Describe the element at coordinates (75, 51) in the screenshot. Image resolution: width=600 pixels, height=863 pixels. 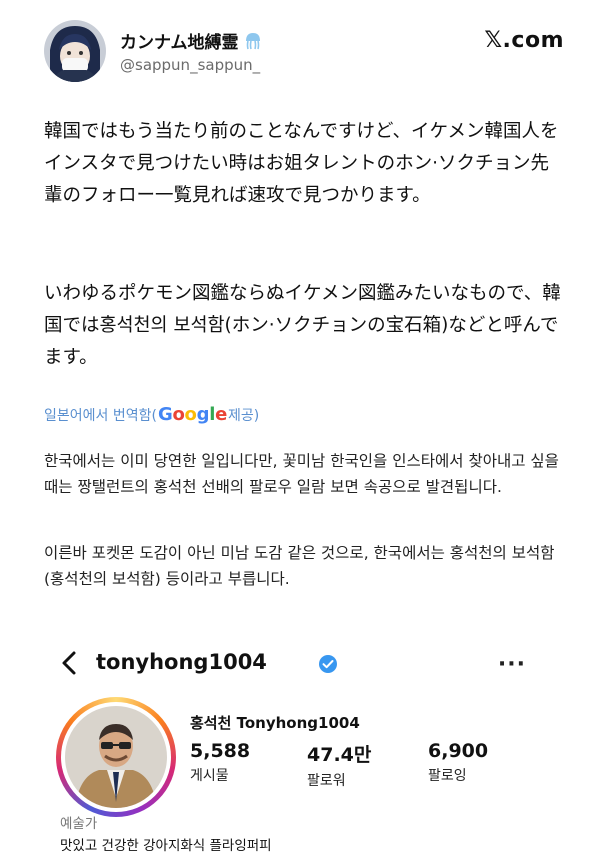
I see `user-avatar` at that location.